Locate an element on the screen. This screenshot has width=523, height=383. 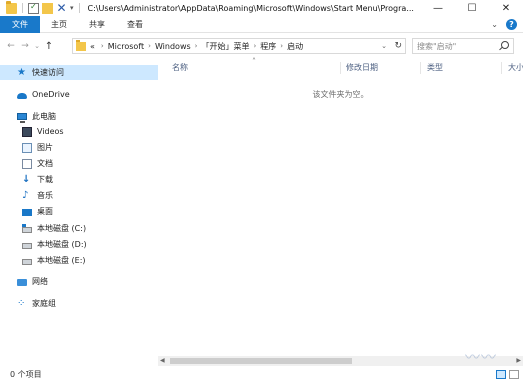
breadcrumb-microsoft: Microsoft is located at coordinates (126, 46).